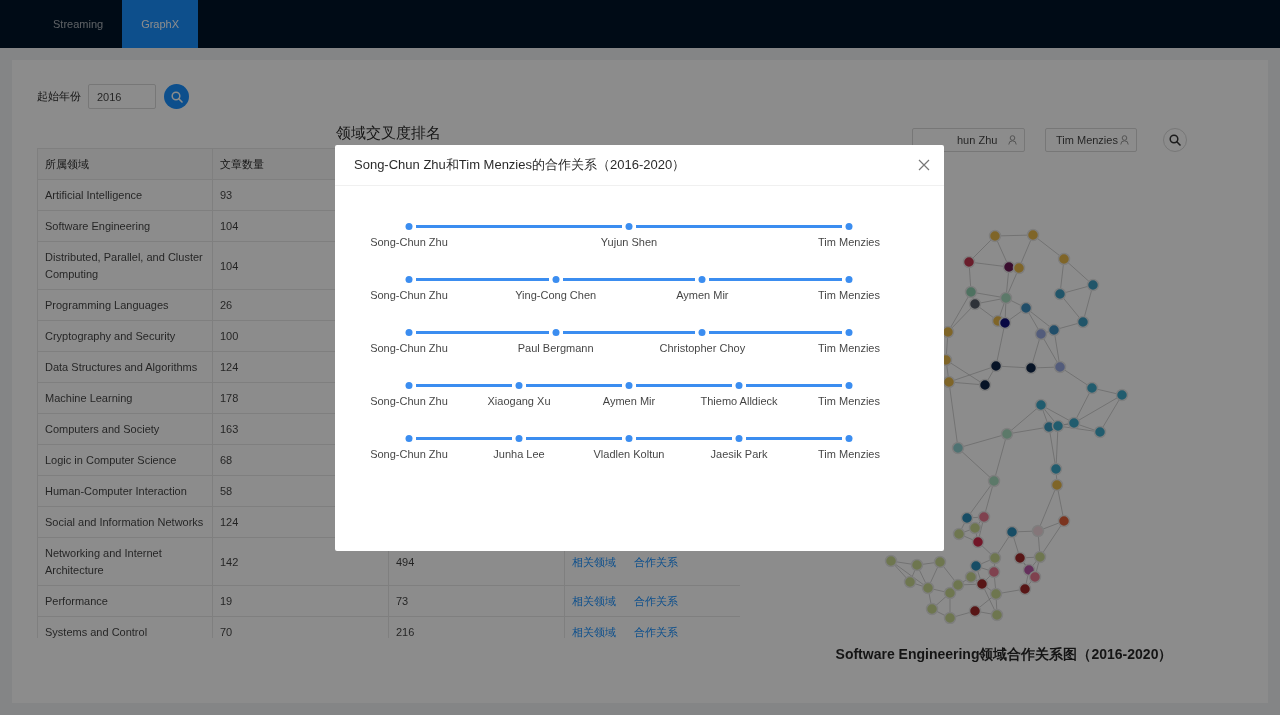 Image resolution: width=1280 pixels, height=715 pixels. I want to click on table-cell: Software Engineering, so click(125, 226).